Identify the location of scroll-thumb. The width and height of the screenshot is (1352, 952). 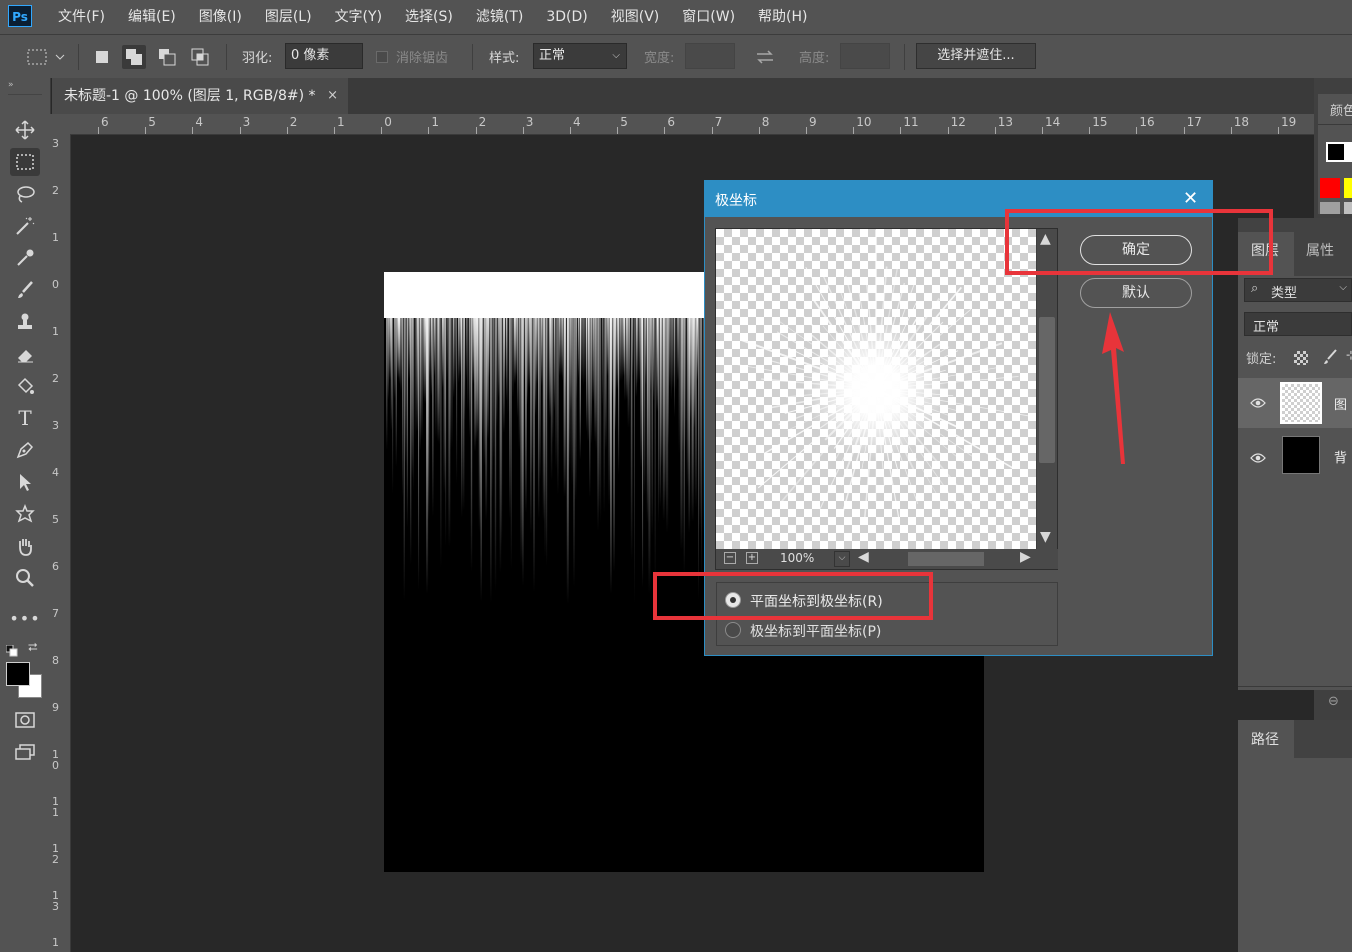
(1047, 390).